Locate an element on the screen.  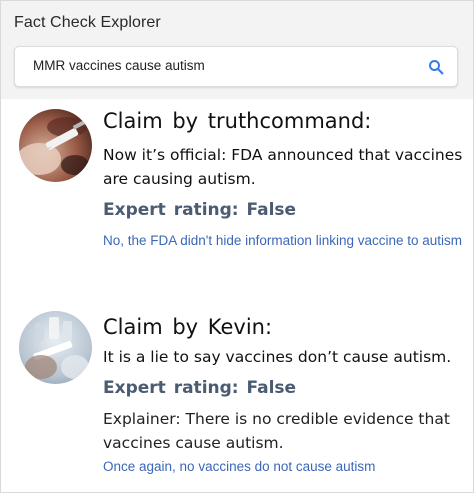
search-input: MMR vaccines cause autism is located at coordinates (236, 66).